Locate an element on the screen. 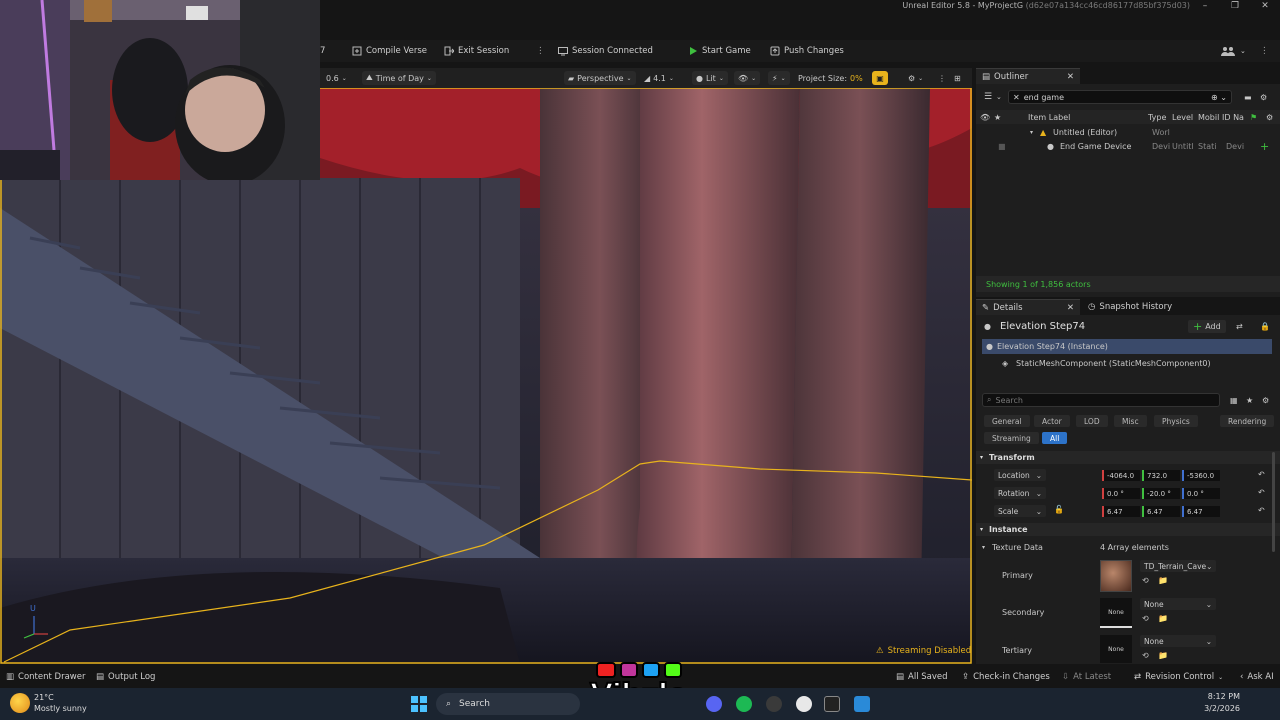 Image resolution: width=1280 pixels, height=720 pixels. secondary-texture-thumbnail: None is located at coordinates (1116, 613).